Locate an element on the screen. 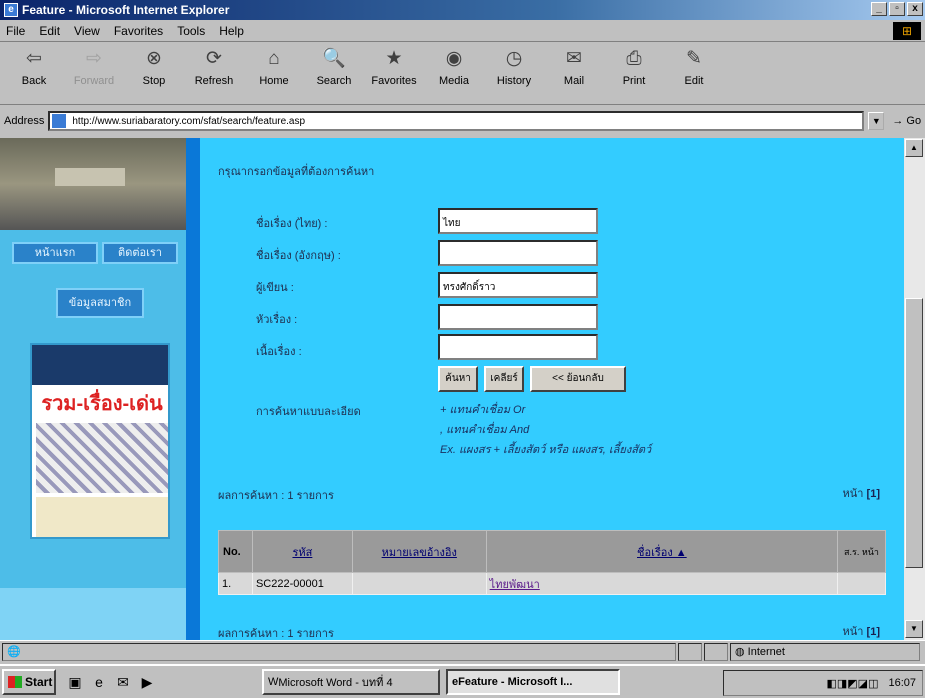 The image size is (925, 698). media-icon: ◉ is located at coordinates (454, 58).